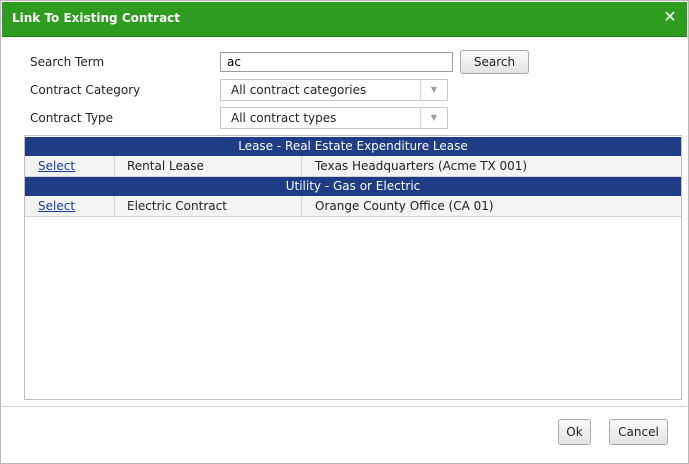  I want to click on contract-name-cell: Rental Lease, so click(159, 166).